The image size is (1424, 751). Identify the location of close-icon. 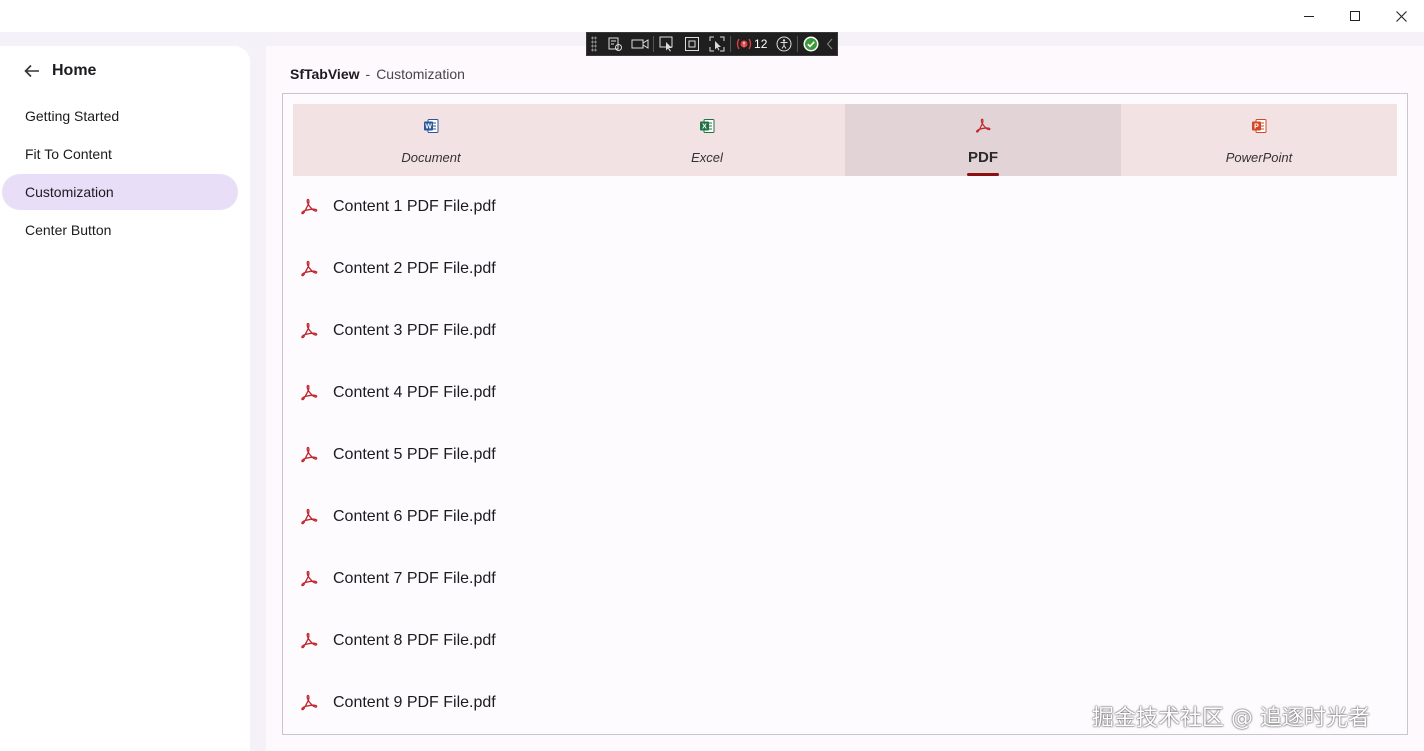
(1401, 16).